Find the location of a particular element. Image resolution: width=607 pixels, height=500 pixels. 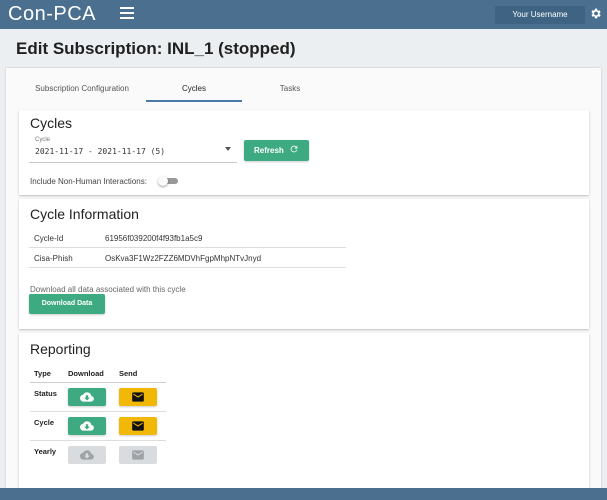

column-header-download: Download is located at coordinates (86, 373).